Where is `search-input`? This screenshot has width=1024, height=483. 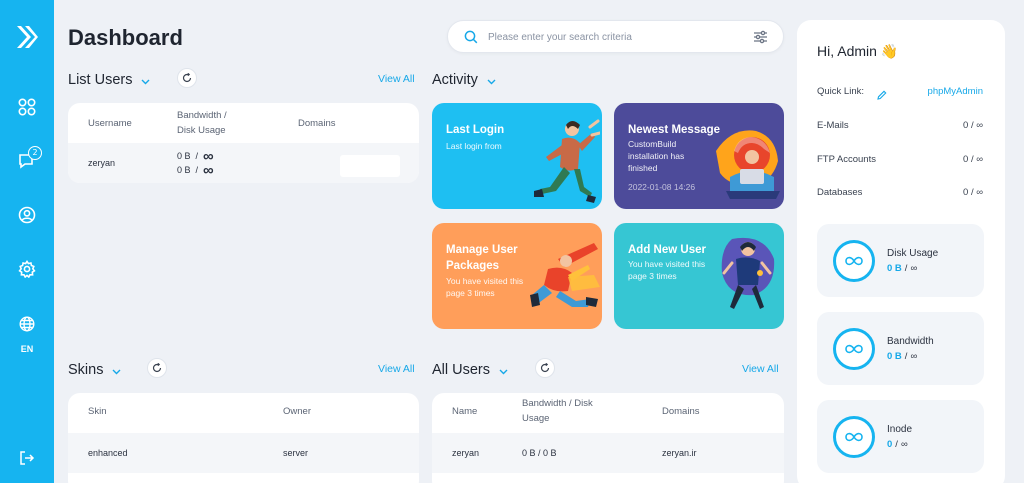 search-input is located at coordinates (613, 37).